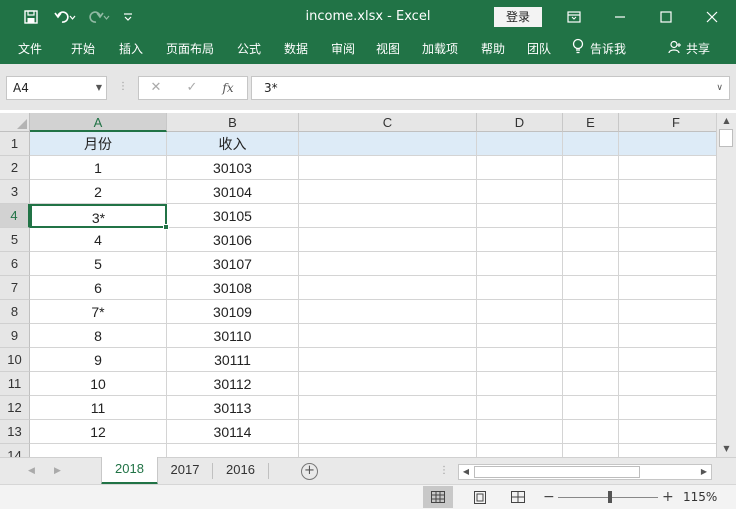 Image resolution: width=736 pixels, height=509 pixels. Describe the element at coordinates (15, 288) in the screenshot. I see `row-header: 7` at that location.